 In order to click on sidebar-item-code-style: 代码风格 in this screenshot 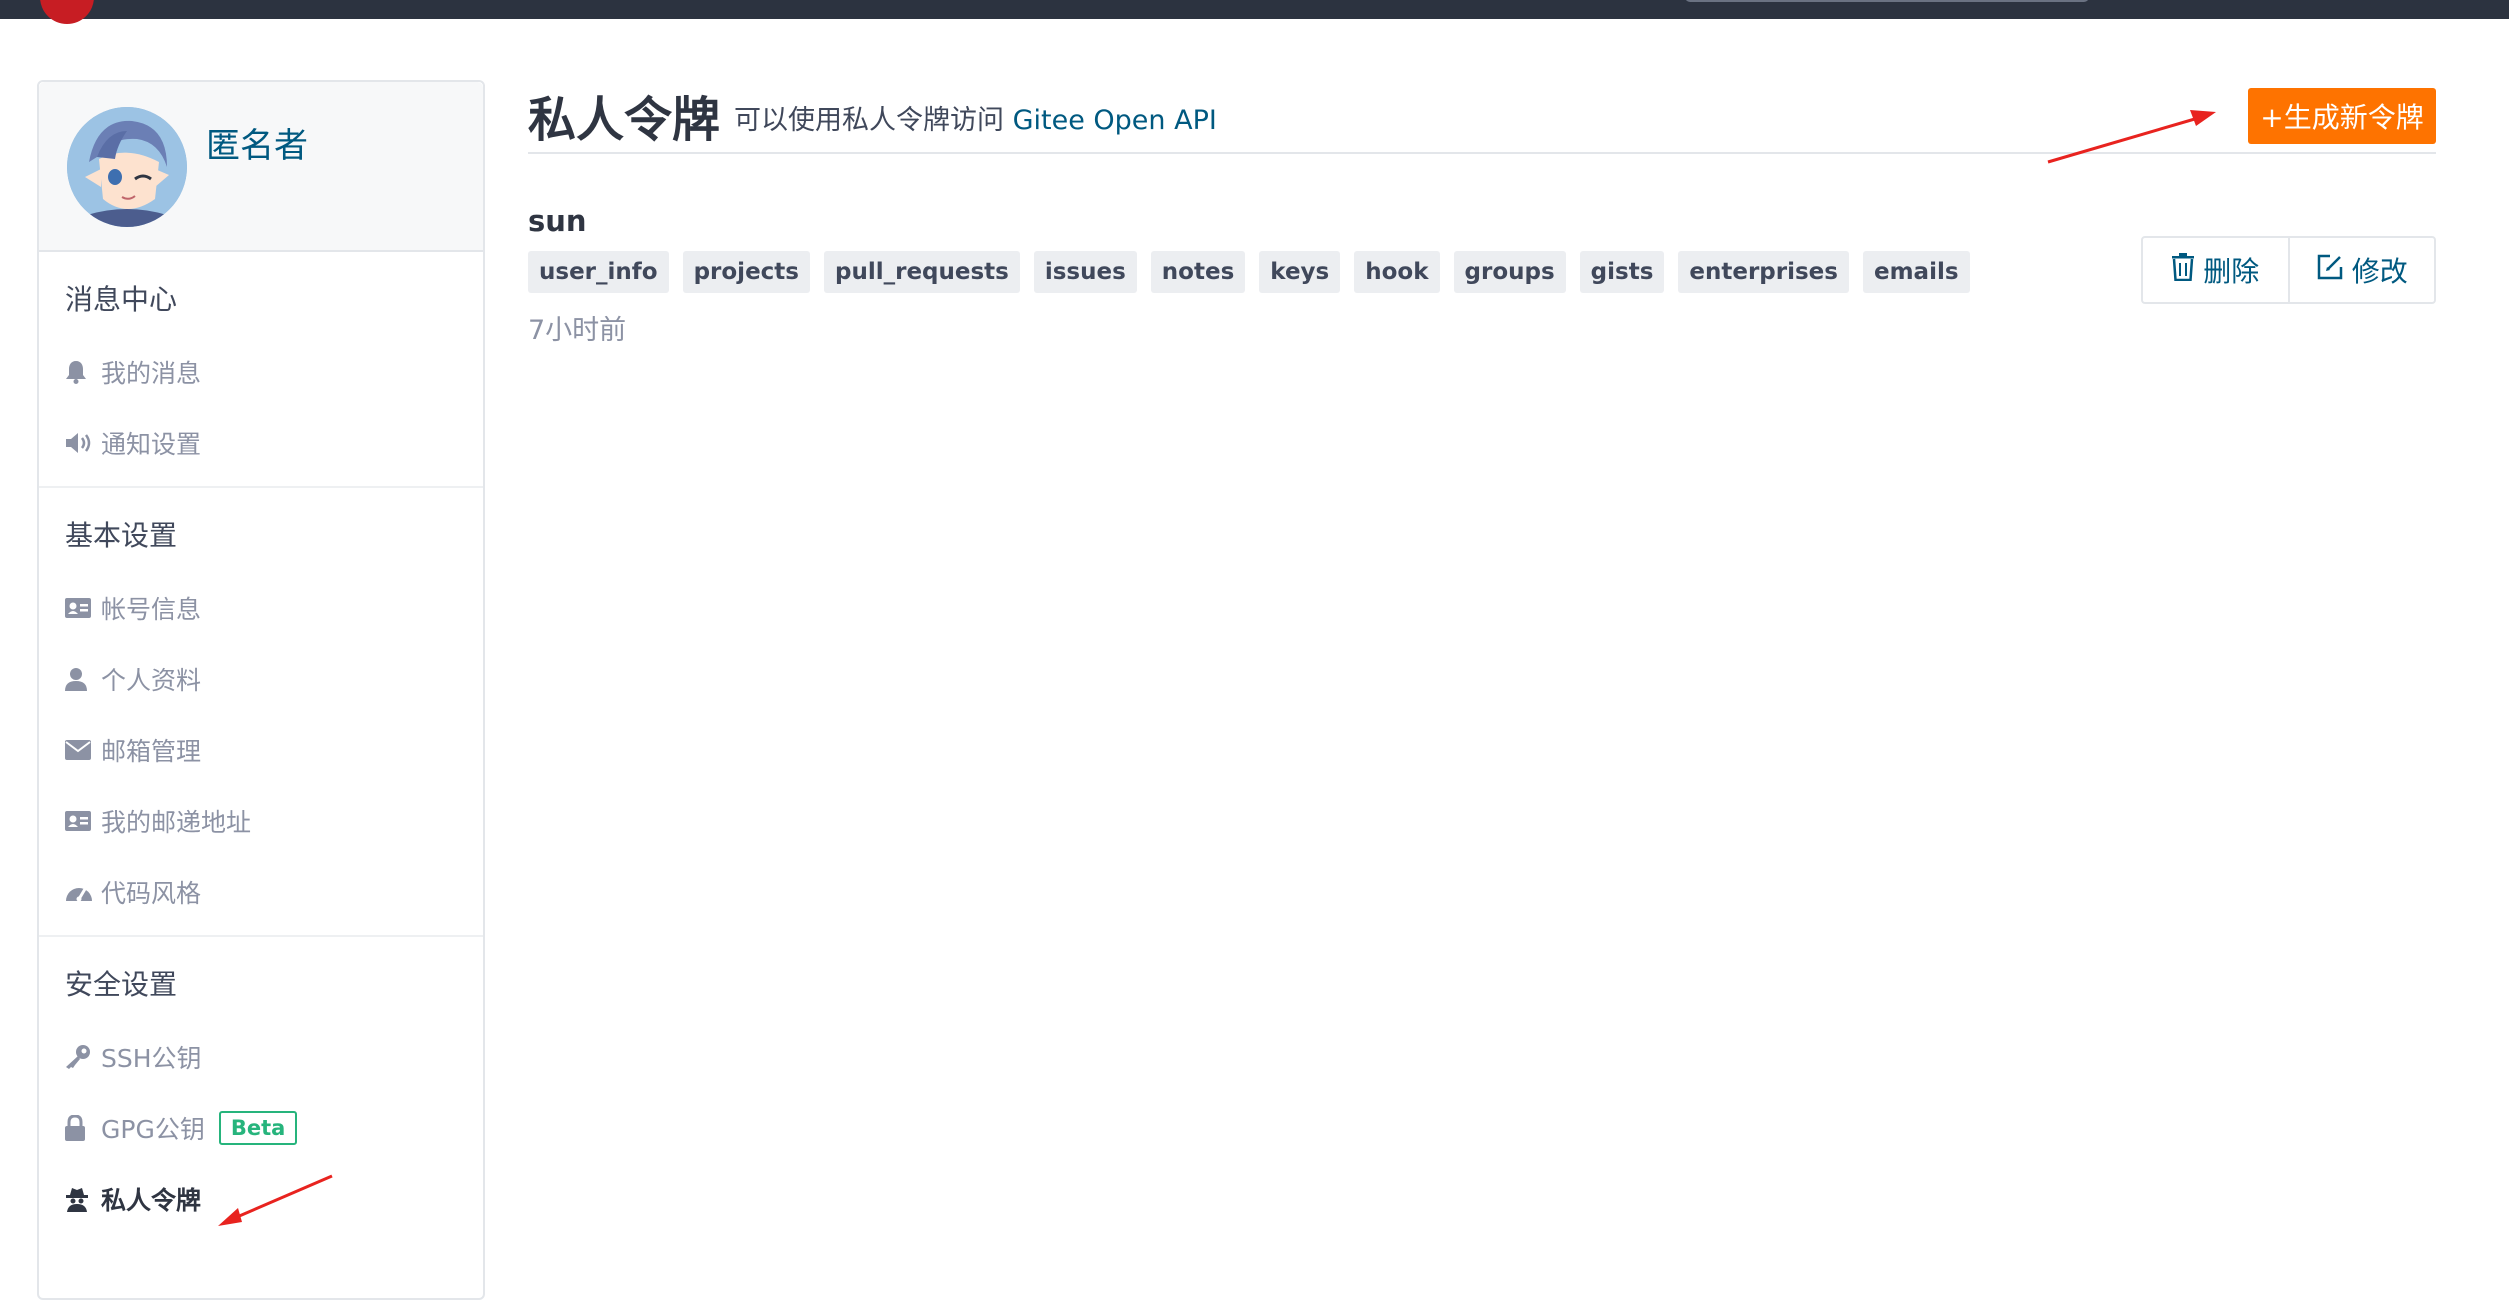, I will do `click(261, 891)`.